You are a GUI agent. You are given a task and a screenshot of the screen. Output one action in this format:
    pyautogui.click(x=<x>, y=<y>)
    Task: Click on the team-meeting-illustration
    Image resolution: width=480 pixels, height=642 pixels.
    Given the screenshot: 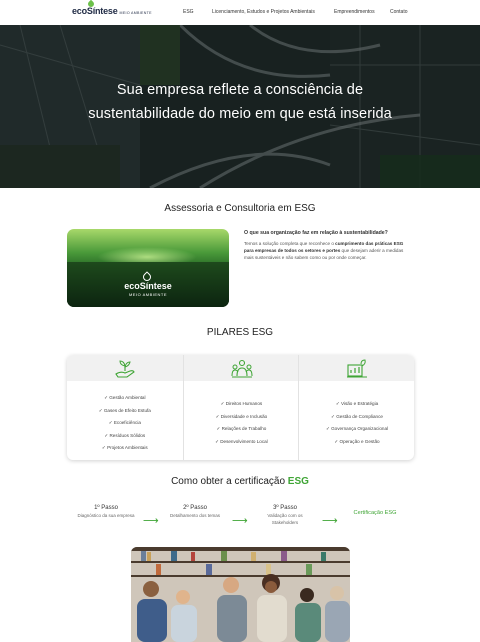 What is the action you would take?
    pyautogui.click(x=240, y=594)
    